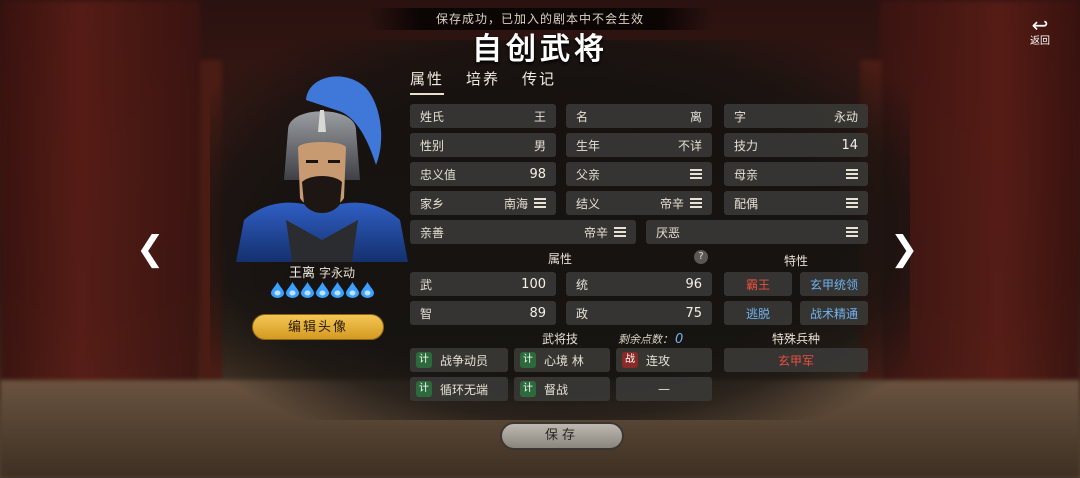  I want to click on hero-portrait, so click(322, 166).